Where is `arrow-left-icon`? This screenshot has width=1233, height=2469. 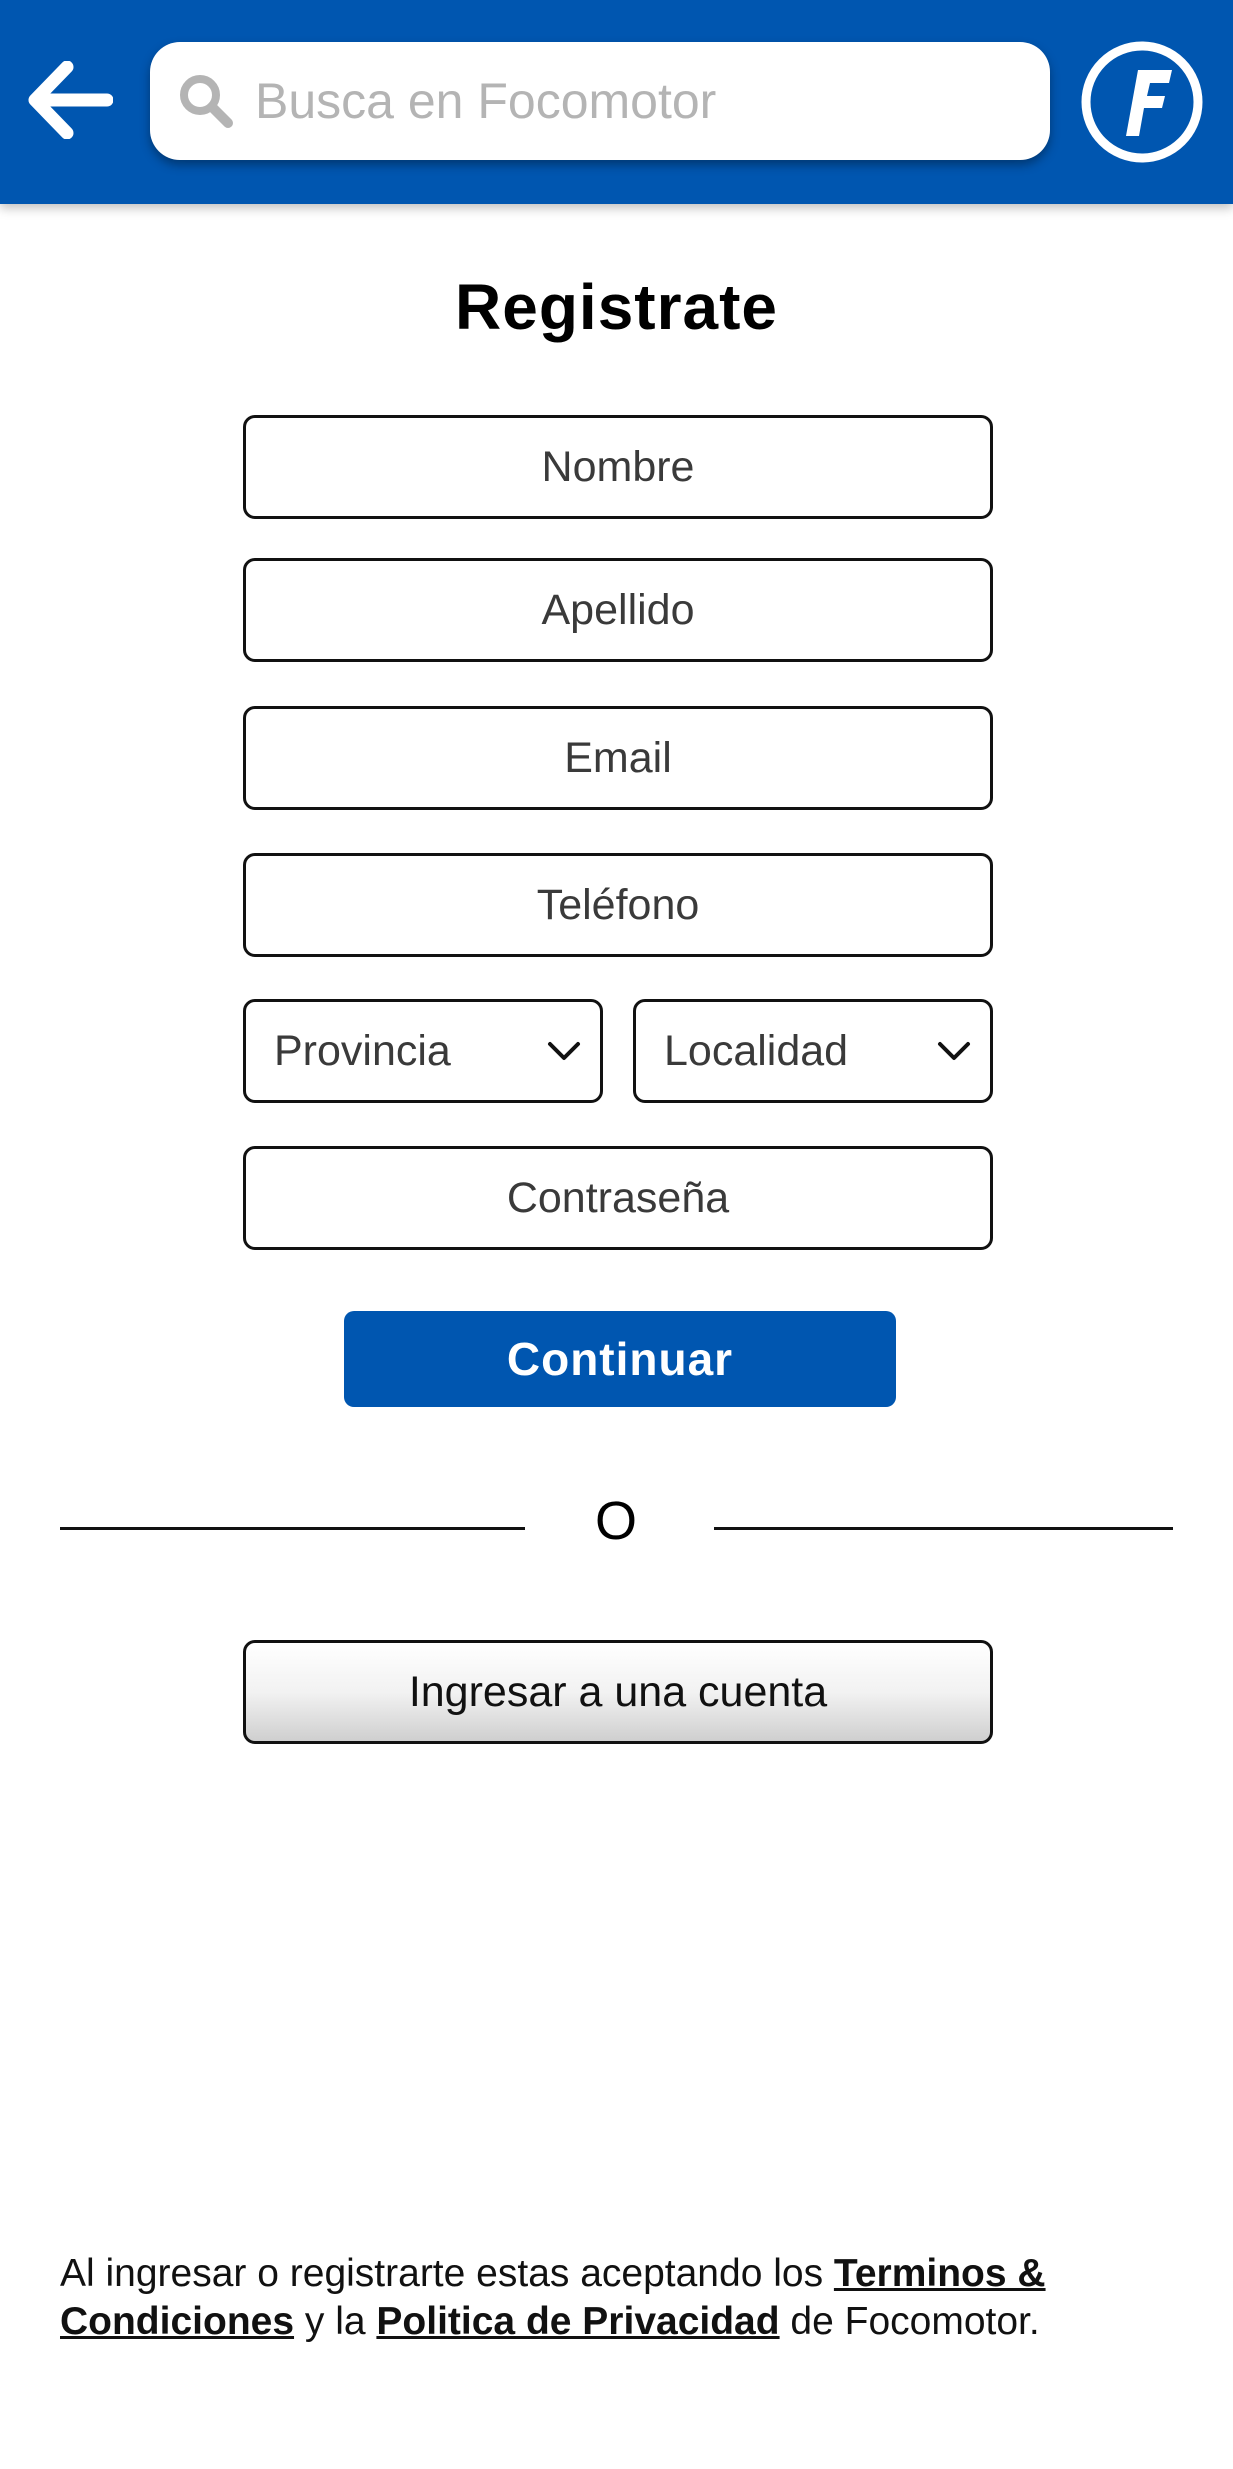
arrow-left-icon is located at coordinates (70, 100).